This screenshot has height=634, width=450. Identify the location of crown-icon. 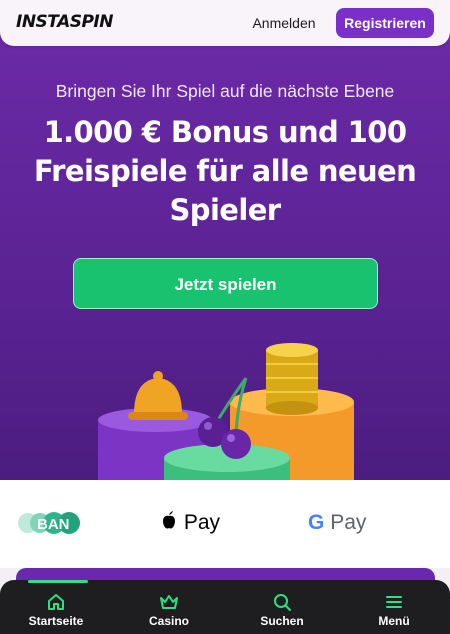
(169, 602).